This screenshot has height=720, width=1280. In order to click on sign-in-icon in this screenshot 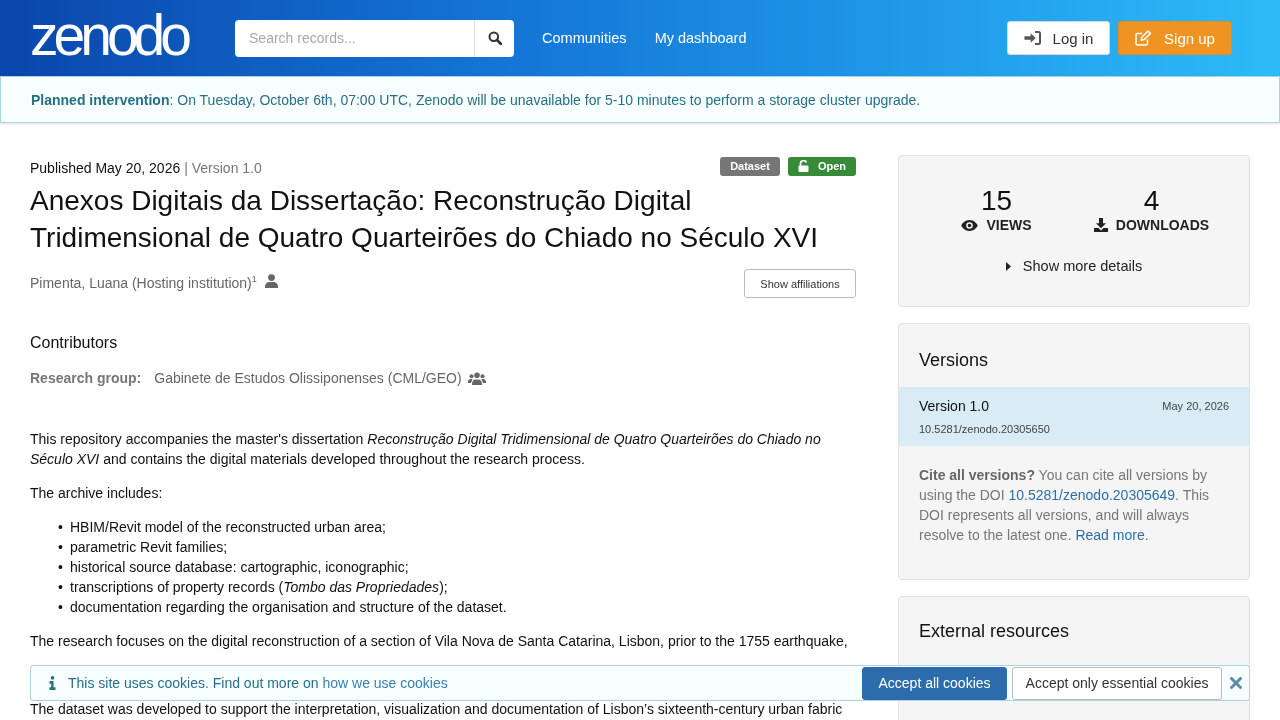, I will do `click(1032, 38)`.